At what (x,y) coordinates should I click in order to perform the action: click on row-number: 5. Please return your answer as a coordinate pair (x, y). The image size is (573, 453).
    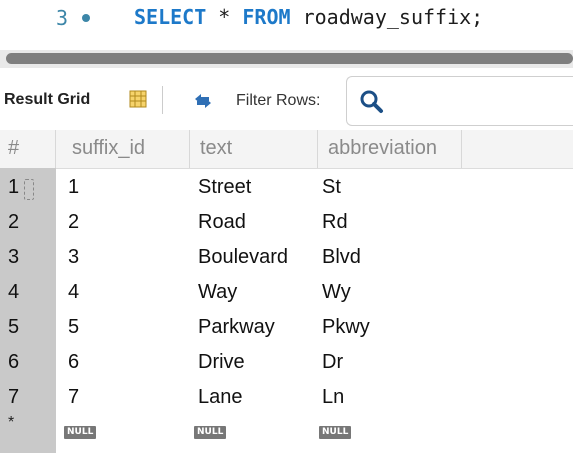
    Looking at the image, I should click on (14, 327).